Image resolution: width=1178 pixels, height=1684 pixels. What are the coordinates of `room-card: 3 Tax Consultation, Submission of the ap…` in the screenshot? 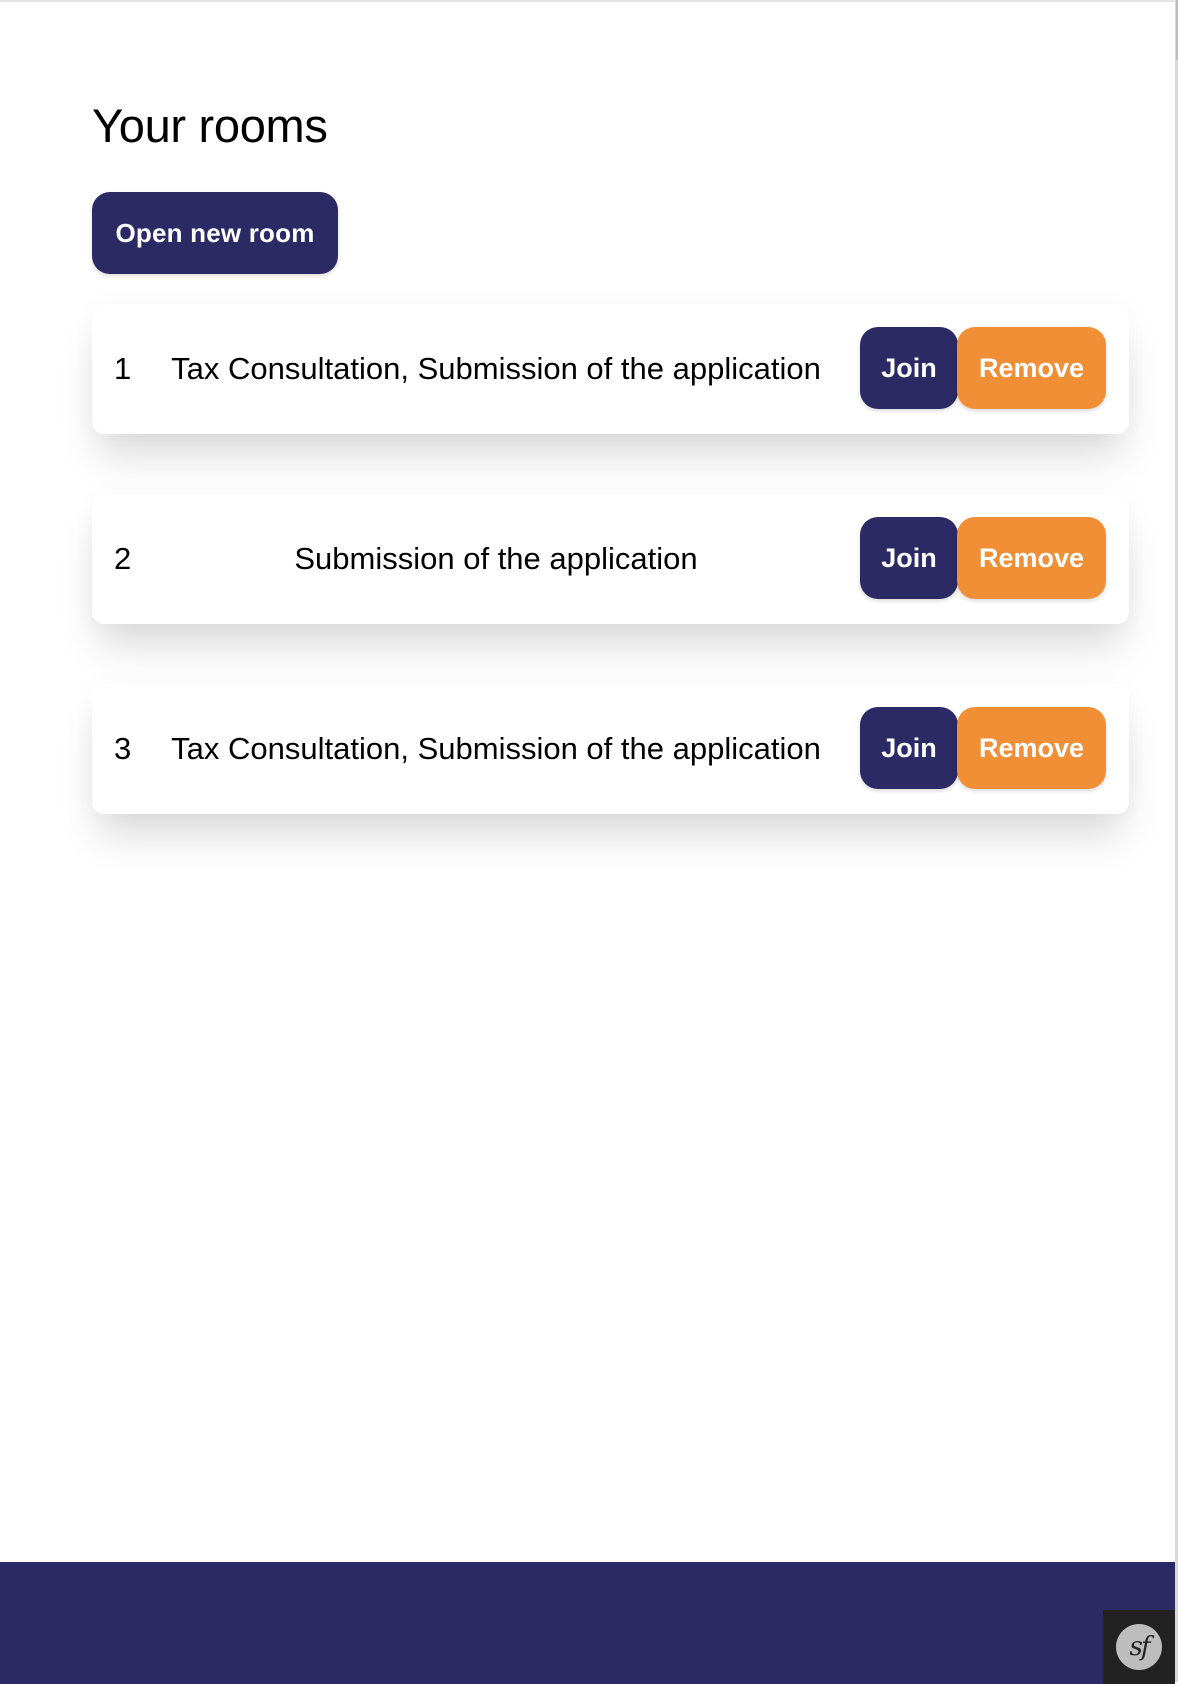 It's located at (610, 749).